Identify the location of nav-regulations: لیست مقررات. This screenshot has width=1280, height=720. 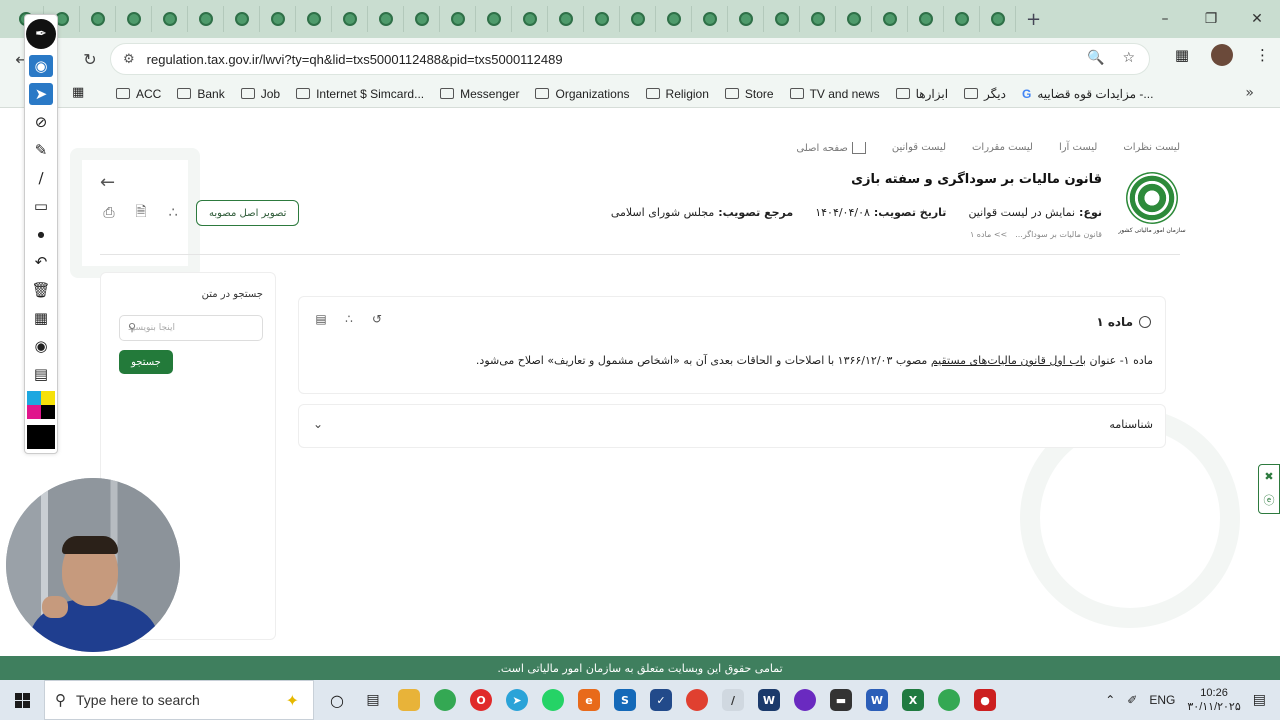
(1002, 148).